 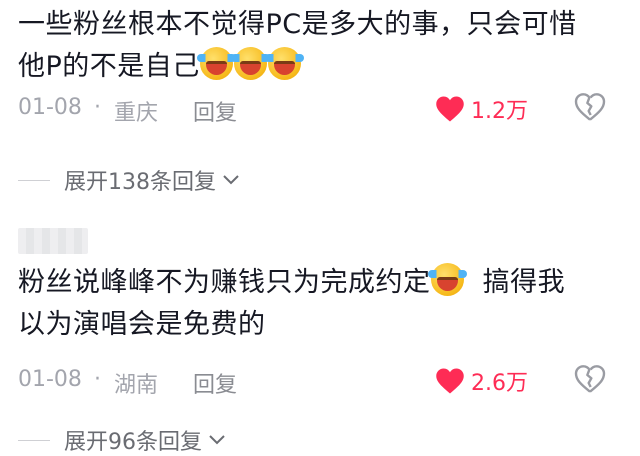 I want to click on expand-replies-button: 展开138条回复, so click(x=129, y=180).